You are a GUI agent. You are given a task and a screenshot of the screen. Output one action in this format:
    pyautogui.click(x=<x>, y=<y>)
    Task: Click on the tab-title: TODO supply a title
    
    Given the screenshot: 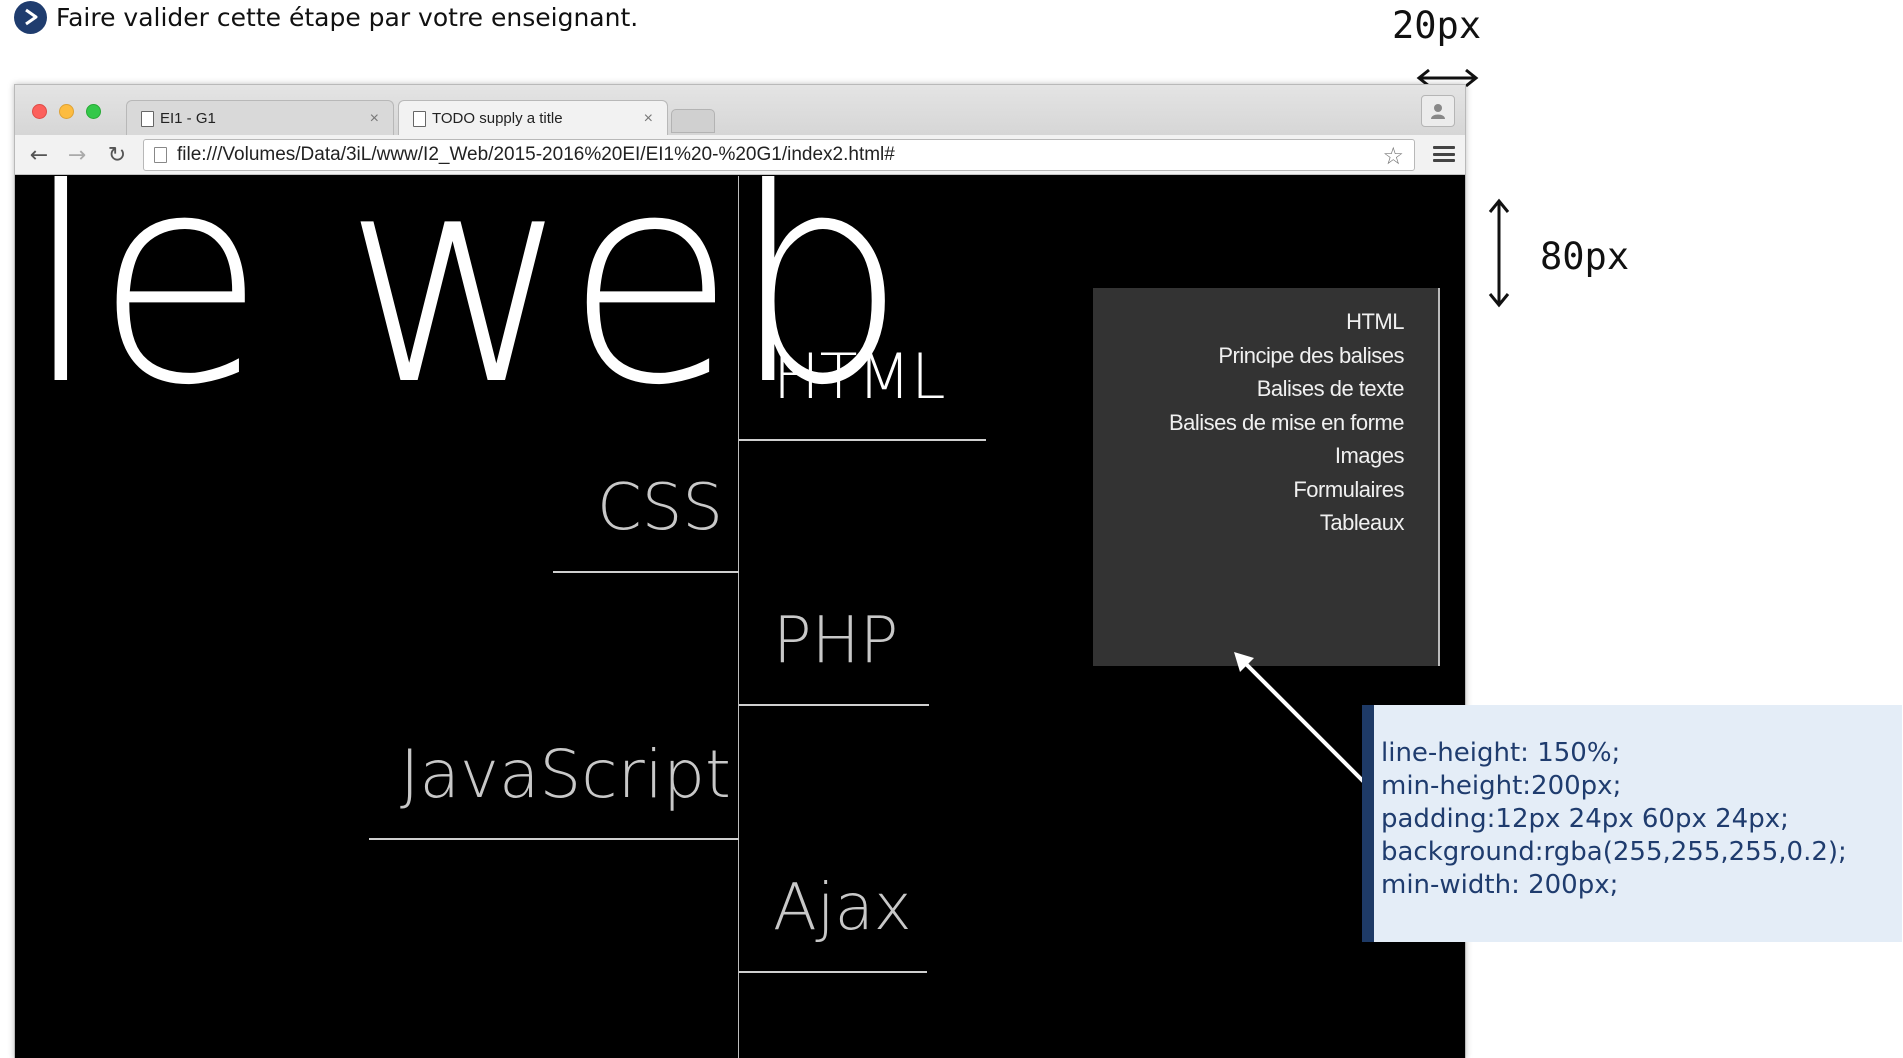 What is the action you would take?
    pyautogui.click(x=497, y=118)
    